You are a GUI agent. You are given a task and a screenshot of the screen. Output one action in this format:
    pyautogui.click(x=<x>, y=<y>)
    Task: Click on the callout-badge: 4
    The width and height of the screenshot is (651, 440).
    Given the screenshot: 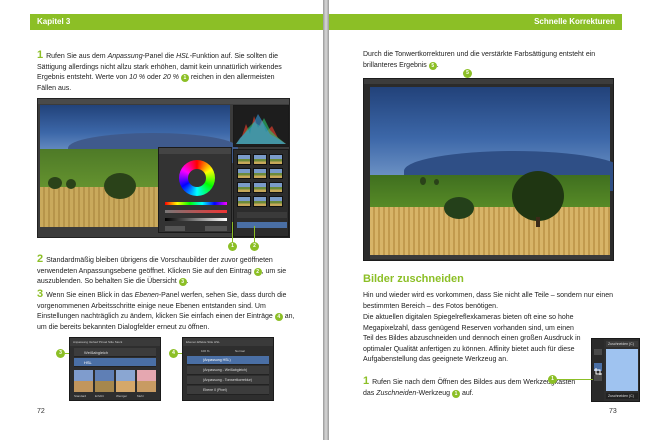 What is the action you would take?
    pyautogui.click(x=278, y=317)
    